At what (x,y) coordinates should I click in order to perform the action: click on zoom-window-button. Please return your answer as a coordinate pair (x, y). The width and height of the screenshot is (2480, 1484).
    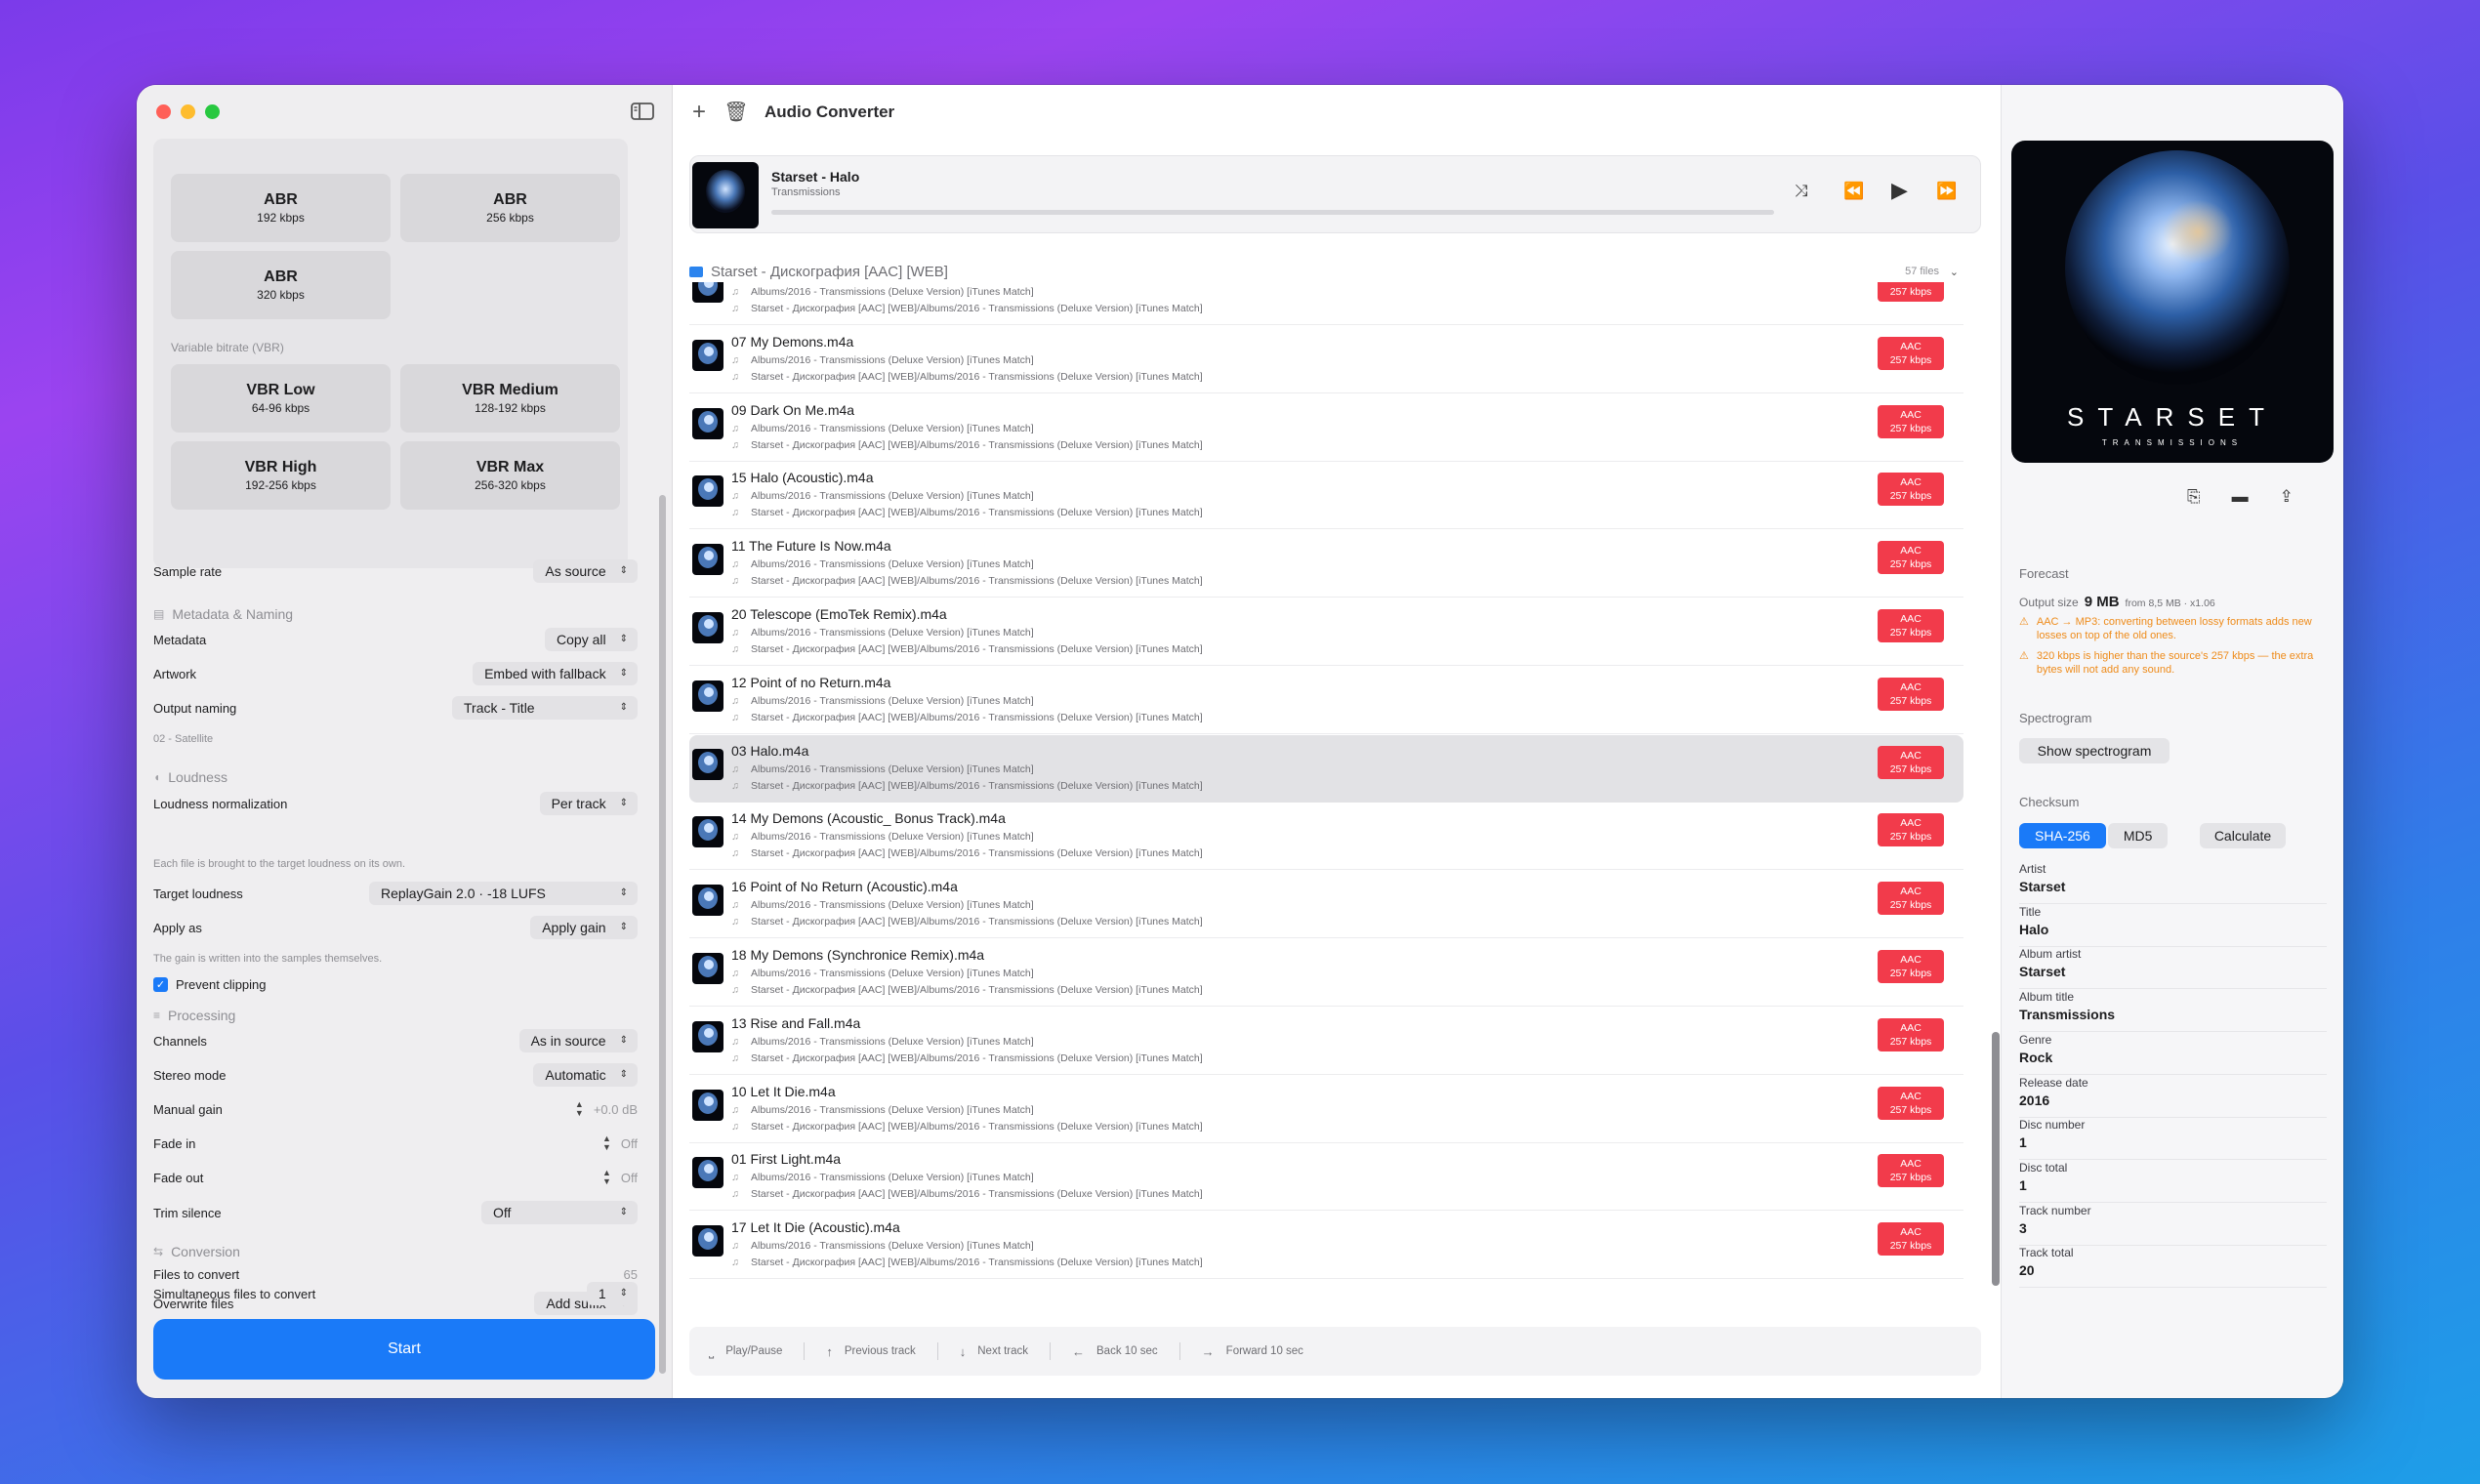
    Looking at the image, I should click on (212, 112).